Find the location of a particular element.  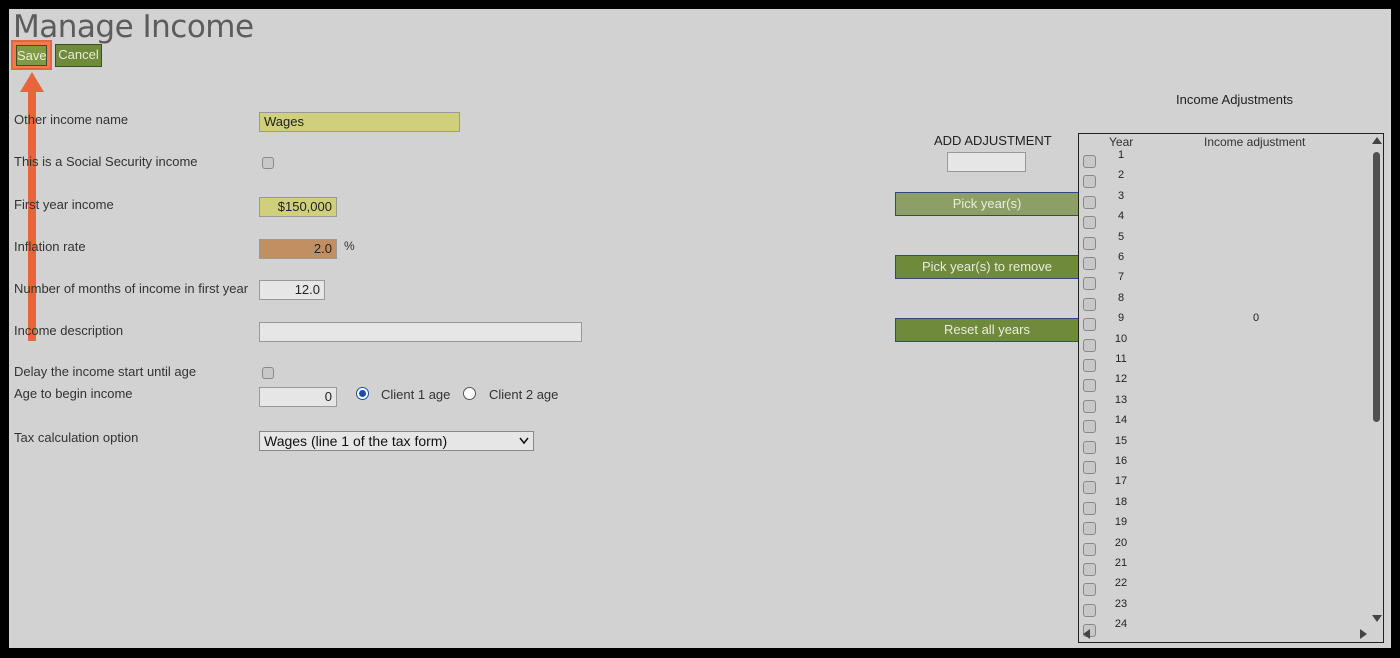

table-row: 15 is located at coordinates (1224, 446).